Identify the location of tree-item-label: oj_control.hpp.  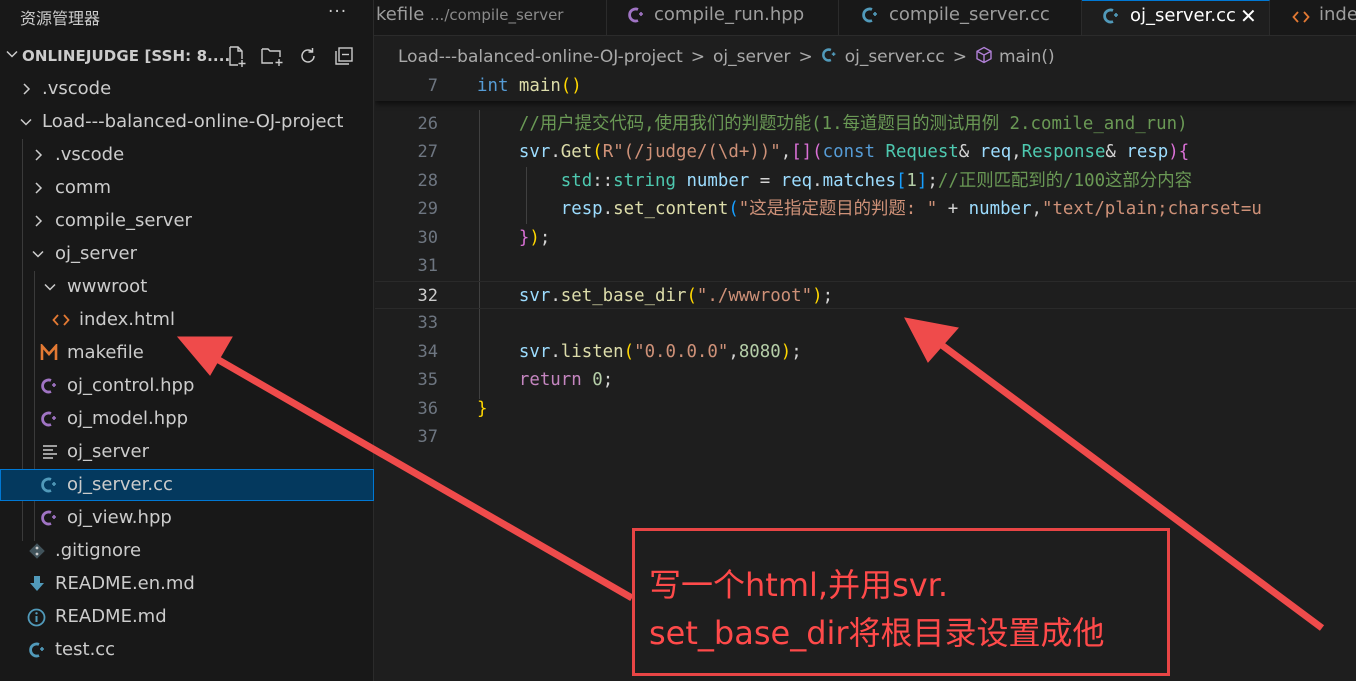
(131, 385).